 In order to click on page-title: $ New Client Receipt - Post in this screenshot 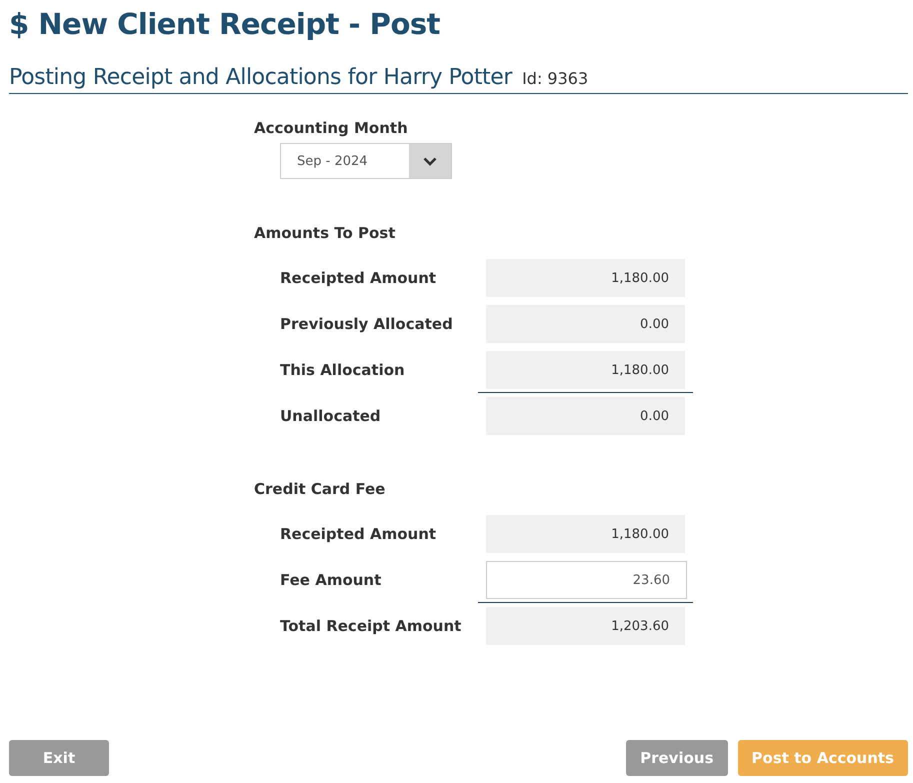, I will do `click(225, 24)`.